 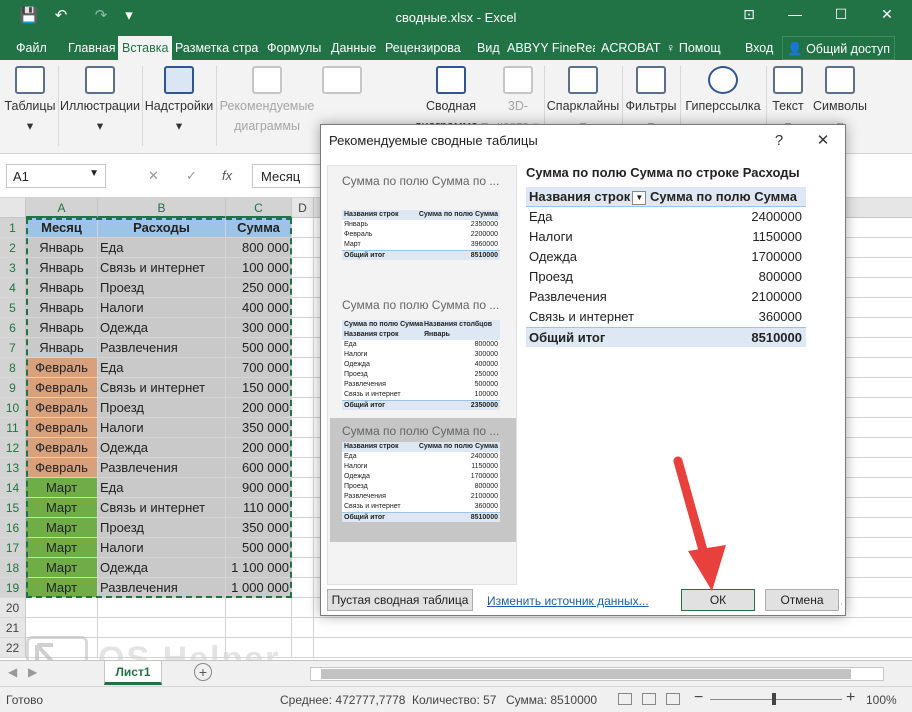 What do you see at coordinates (649, 699) in the screenshot?
I see `page-layout-view-icon` at bounding box center [649, 699].